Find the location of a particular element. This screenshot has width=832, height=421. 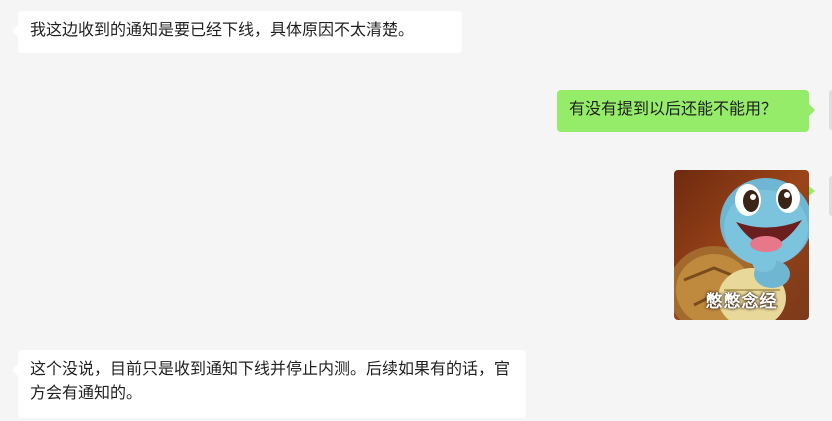

incoming-message-bubble: 这个没说，目前只是收到通知下线并停止内测。后续如果有的话，官方会有通知的。 is located at coordinates (269, 384).